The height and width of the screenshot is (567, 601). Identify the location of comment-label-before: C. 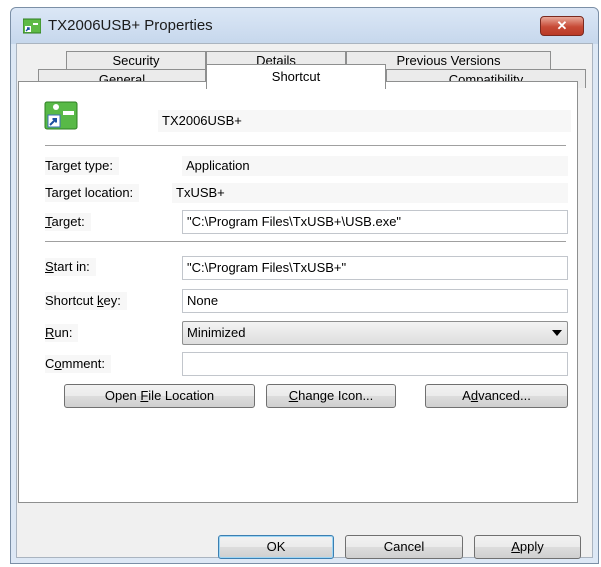
(50, 363).